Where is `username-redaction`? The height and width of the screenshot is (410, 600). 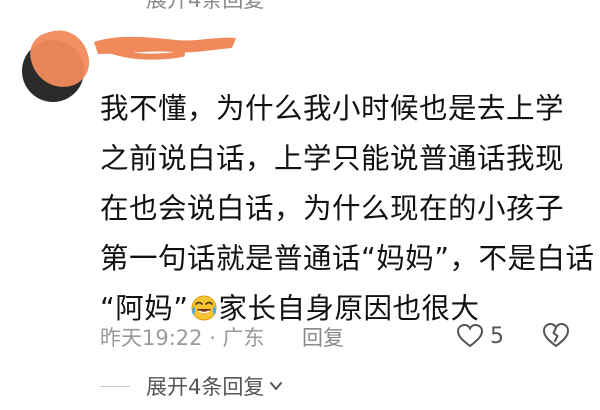
username-redaction is located at coordinates (165, 48).